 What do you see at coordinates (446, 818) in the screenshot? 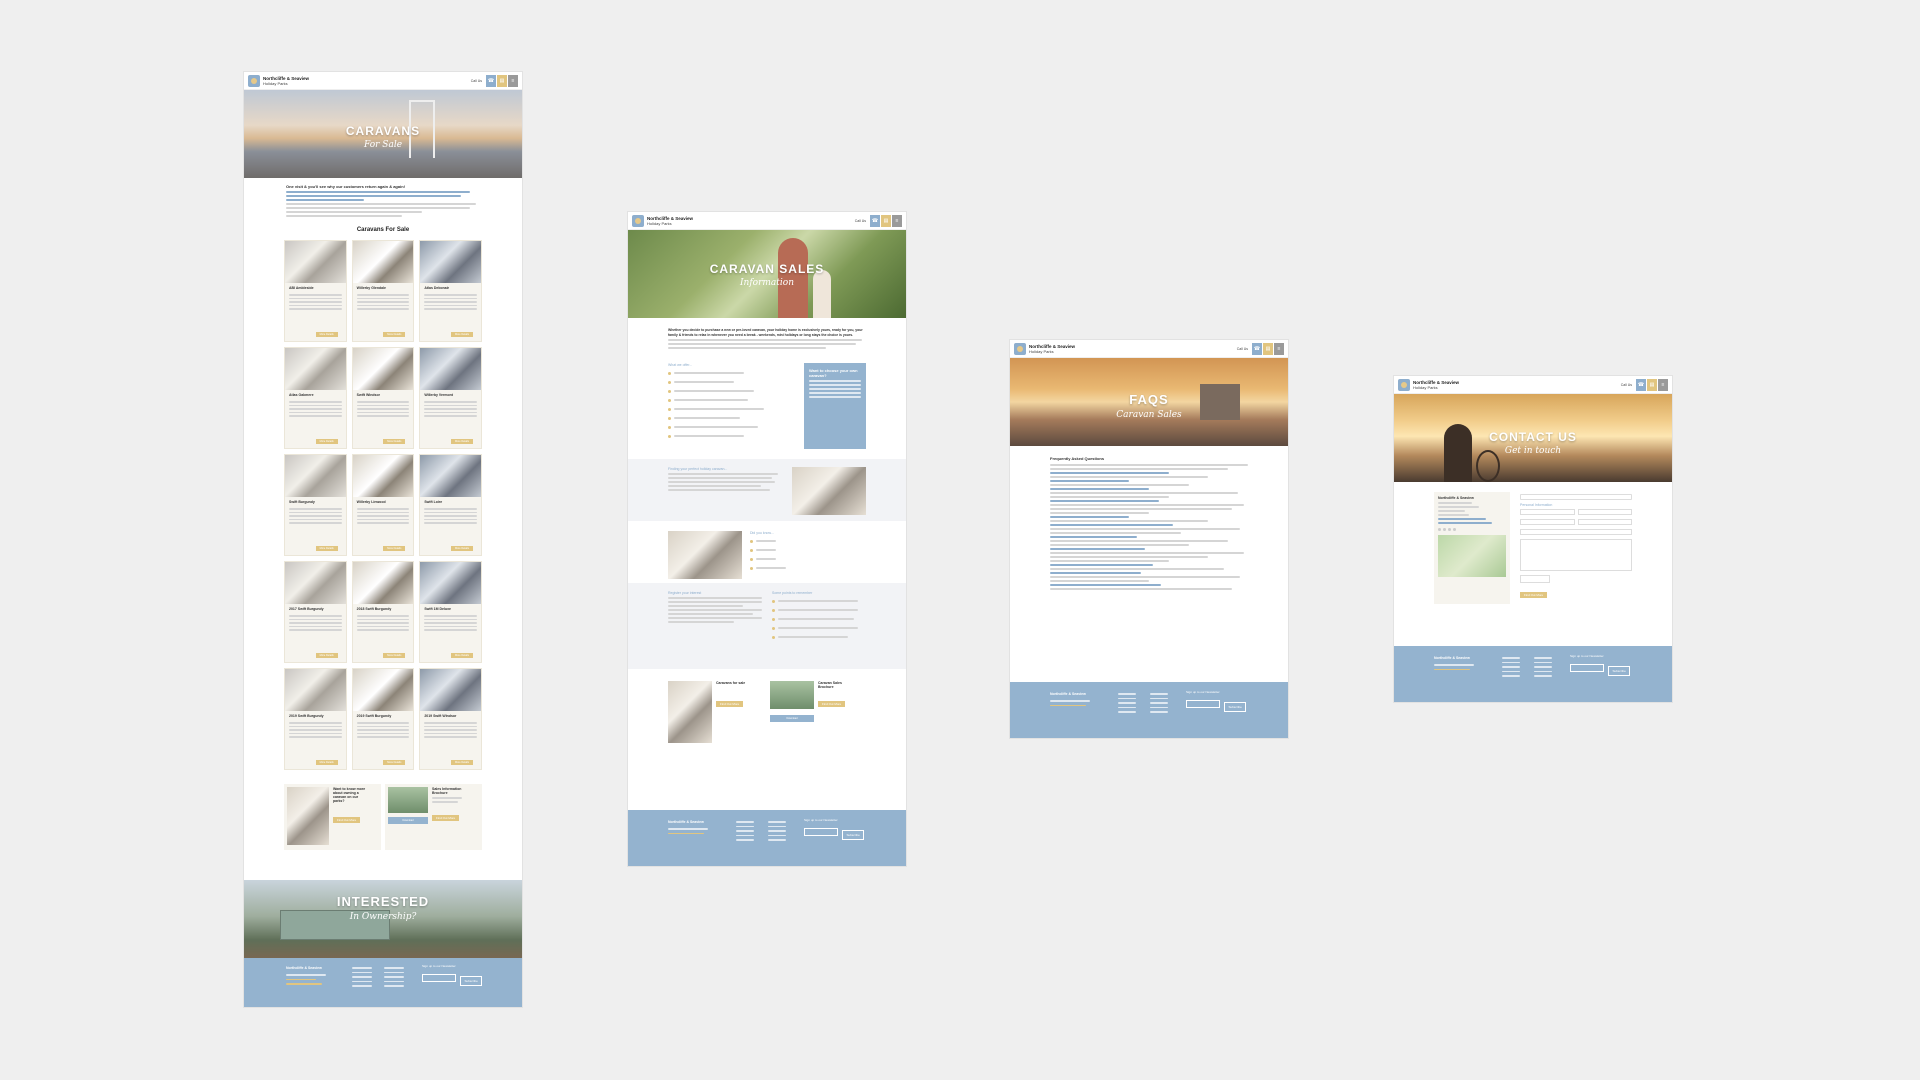
I see `brochure-button: Find Out More` at bounding box center [446, 818].